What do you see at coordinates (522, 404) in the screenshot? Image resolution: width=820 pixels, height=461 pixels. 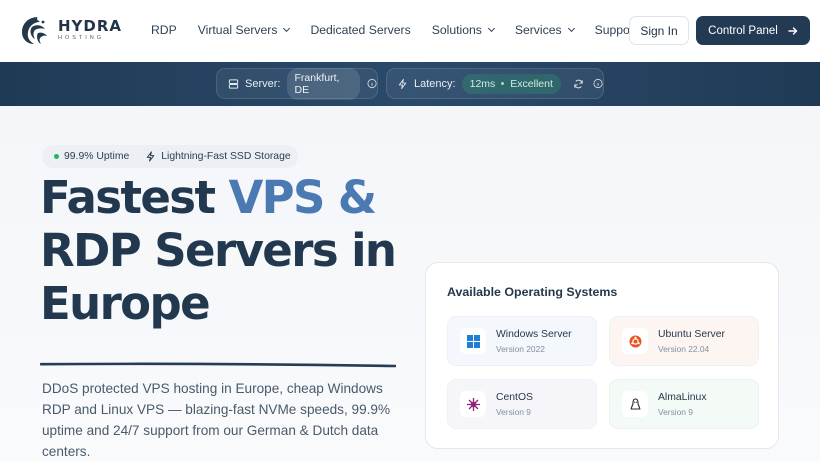 I see `os-item-centos: CentOS Version 9` at bounding box center [522, 404].